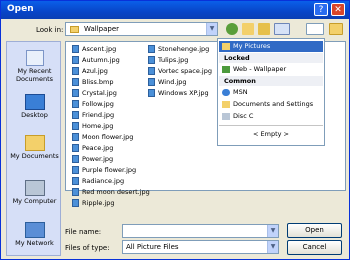  What do you see at coordinates (101, 60) in the screenshot?
I see `file-label: Autumn.jpg` at bounding box center [101, 60].